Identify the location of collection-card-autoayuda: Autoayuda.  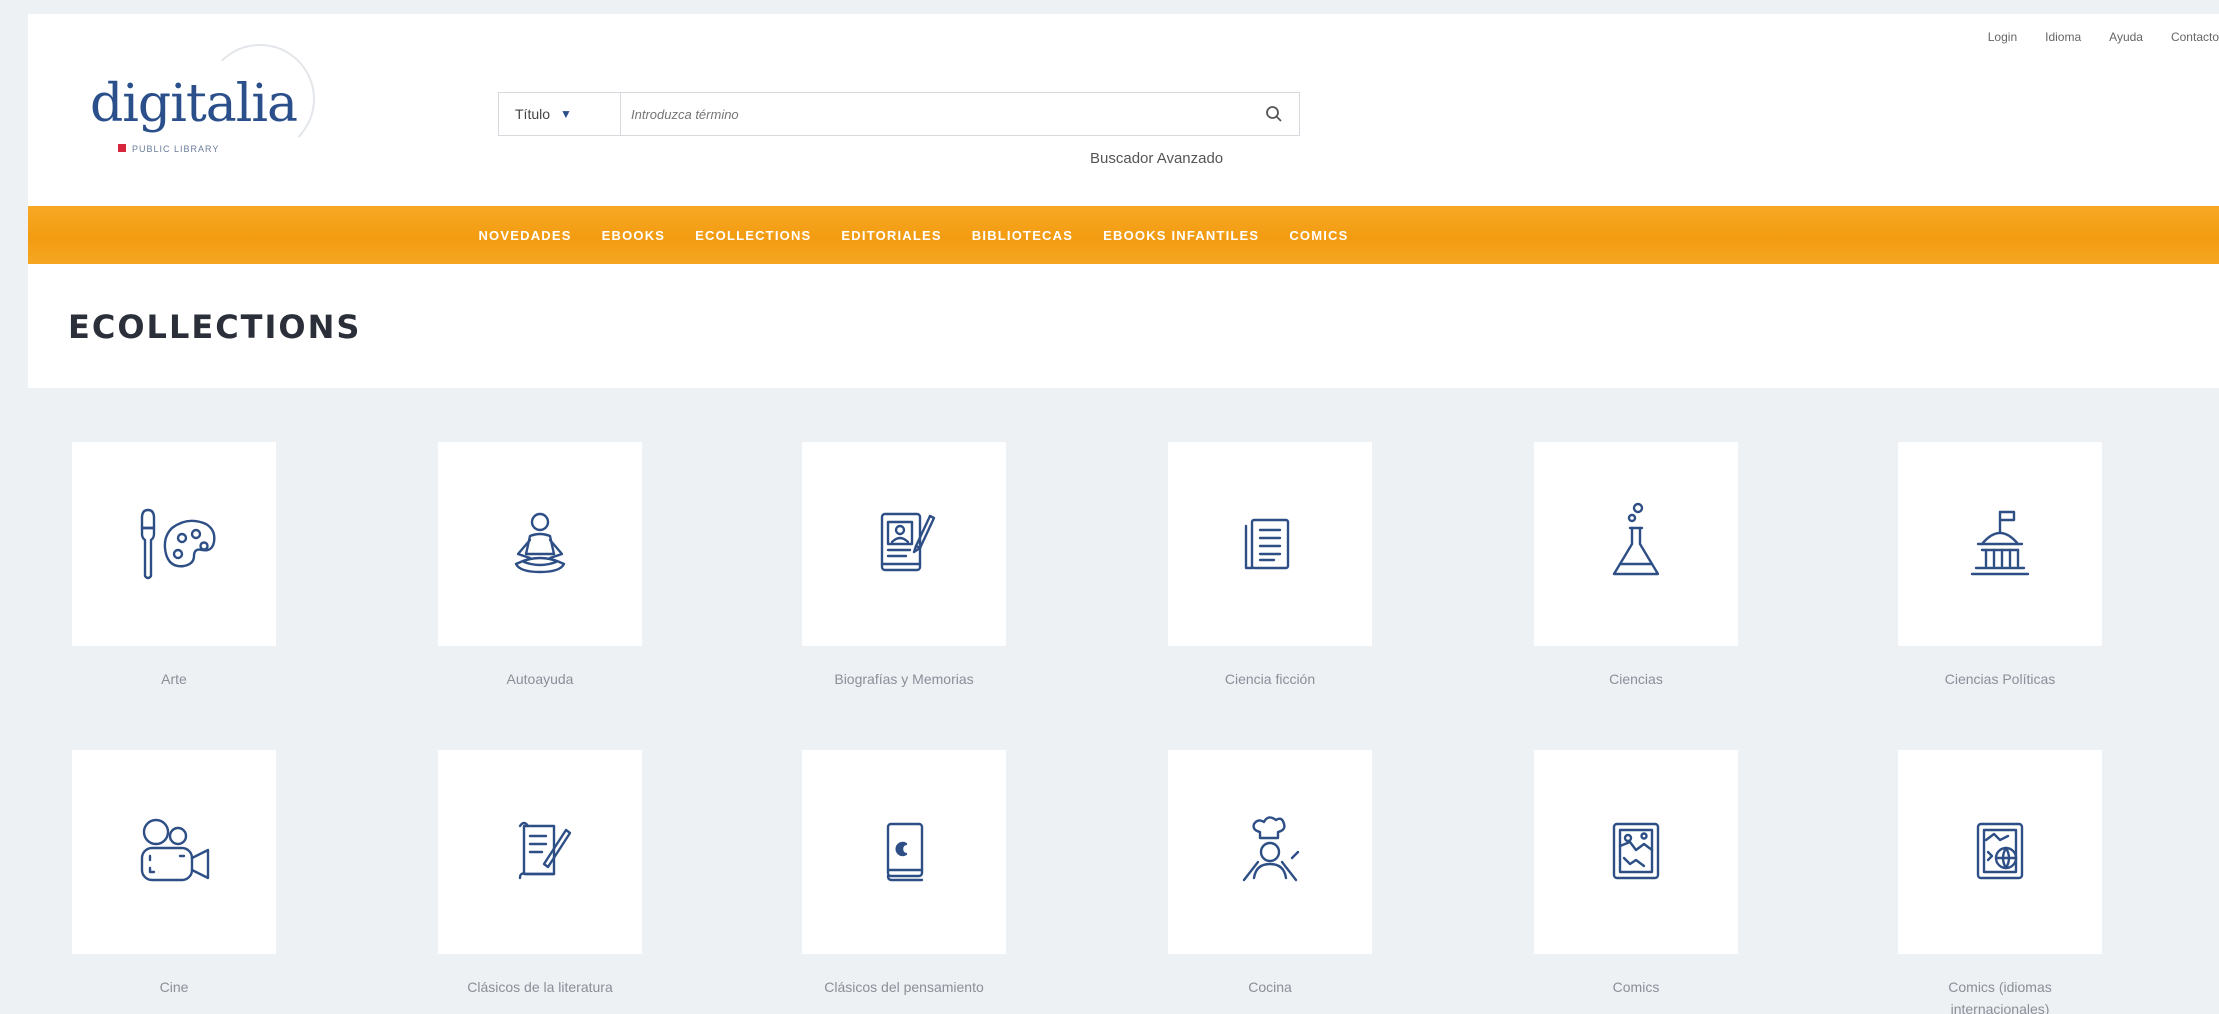
(540, 566).